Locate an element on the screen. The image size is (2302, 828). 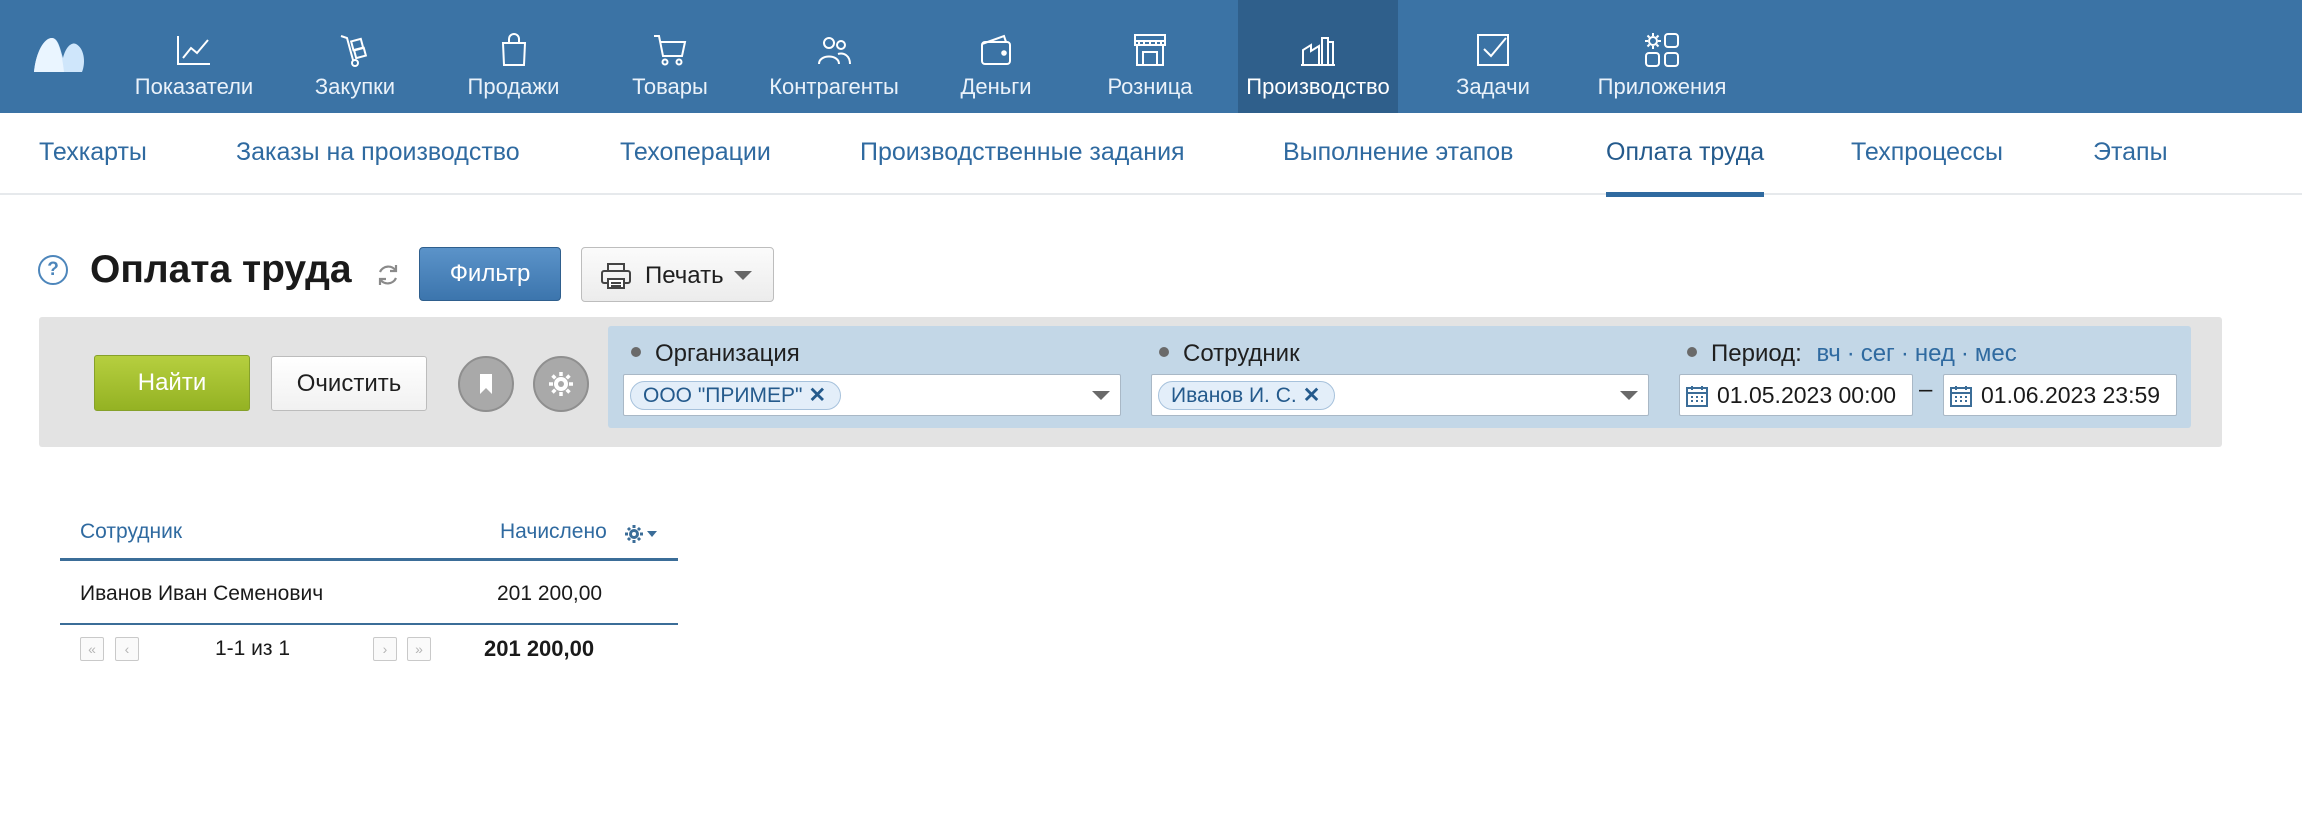
tab-payroll: Оплата труда is located at coordinates (1685, 155).